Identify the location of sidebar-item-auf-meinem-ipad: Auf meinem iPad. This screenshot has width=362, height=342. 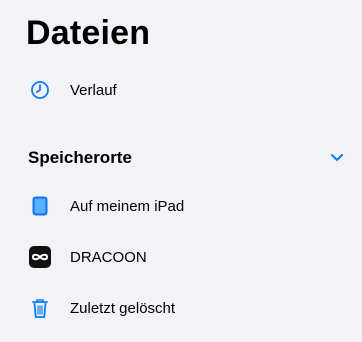
(106, 206).